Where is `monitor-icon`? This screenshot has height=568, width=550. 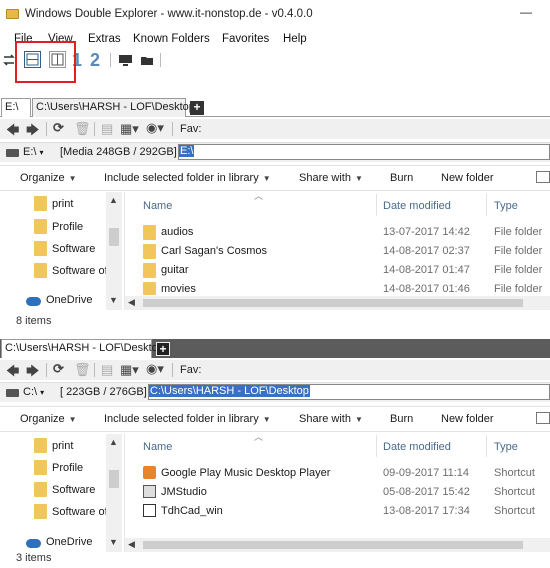 monitor-icon is located at coordinates (125, 60).